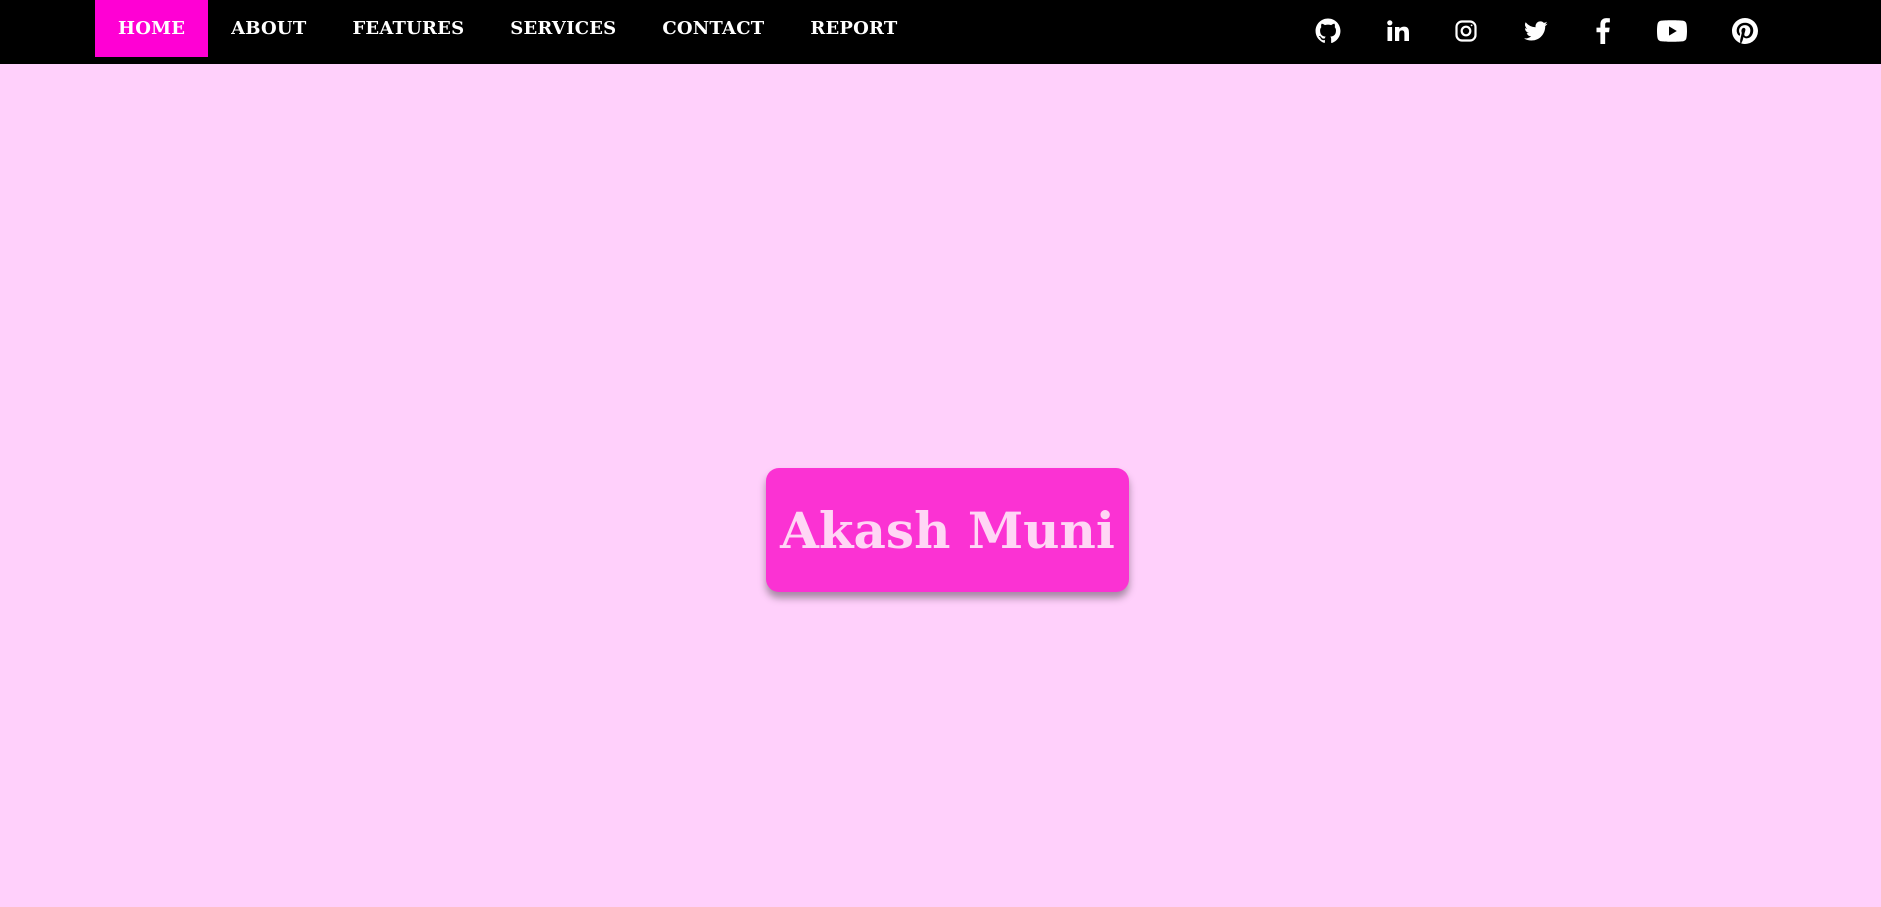 This screenshot has height=907, width=1881. Describe the element at coordinates (1536, 31) in the screenshot. I see `twitter-icon` at that location.